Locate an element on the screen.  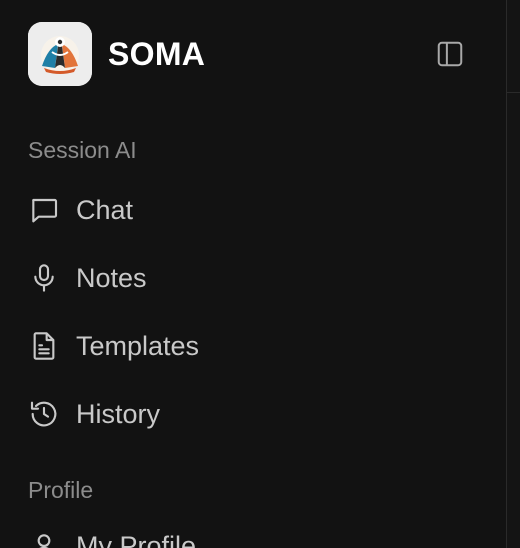
sidebar-panel-icon is located at coordinates (450, 54).